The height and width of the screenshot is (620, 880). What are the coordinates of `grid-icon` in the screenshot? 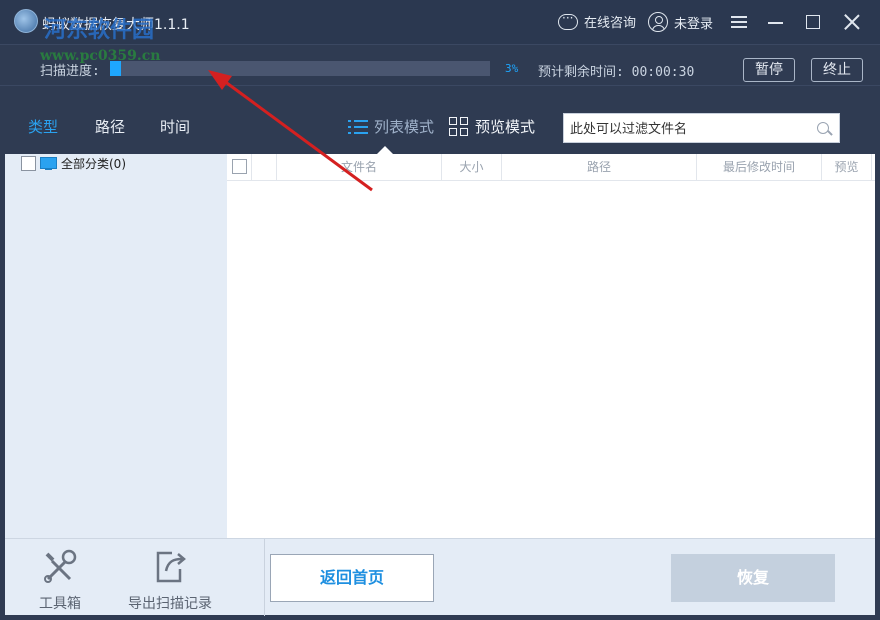 It's located at (459, 126).